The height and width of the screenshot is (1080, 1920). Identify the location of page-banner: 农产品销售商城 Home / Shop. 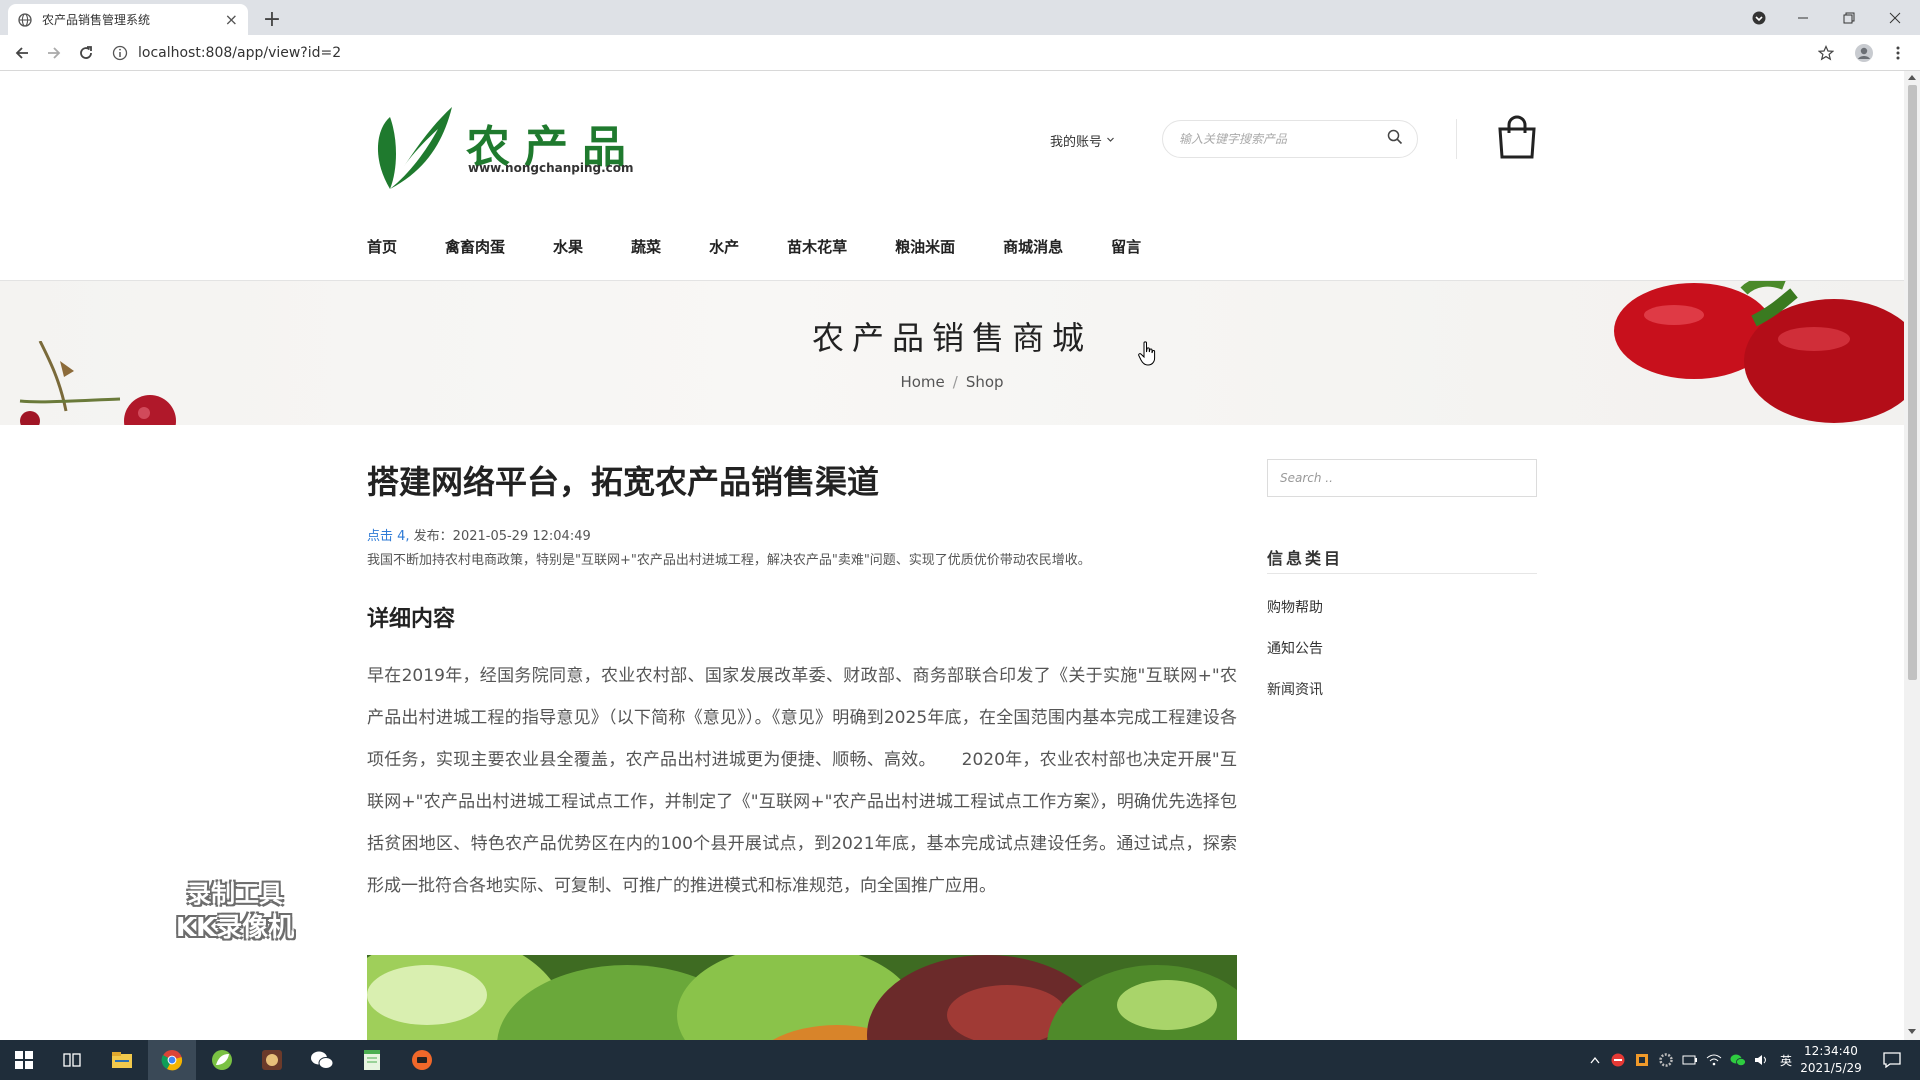
(952, 353).